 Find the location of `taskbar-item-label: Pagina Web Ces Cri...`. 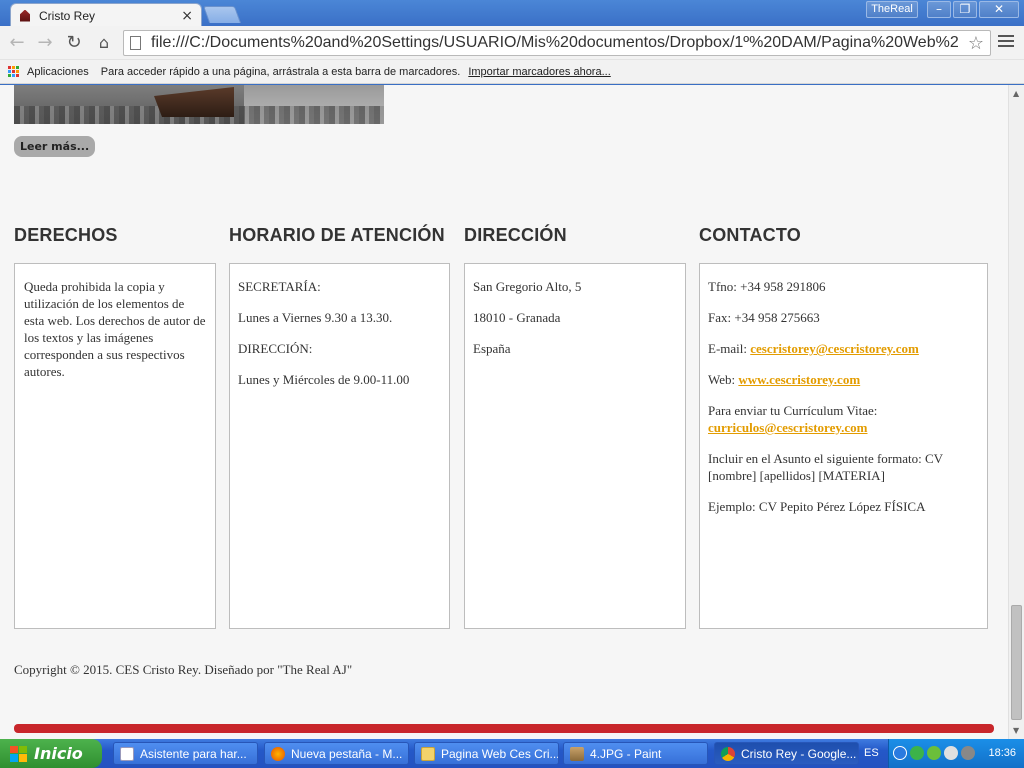

taskbar-item-label: Pagina Web Ces Cri... is located at coordinates (500, 753).